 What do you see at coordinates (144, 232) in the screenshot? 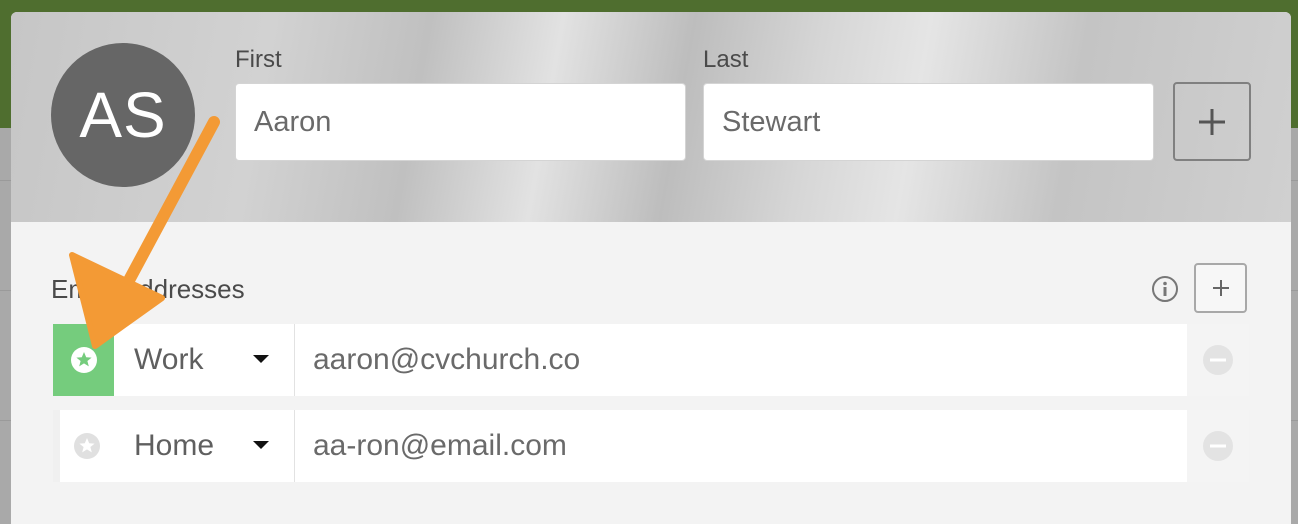
I see `arrow-annotation` at bounding box center [144, 232].